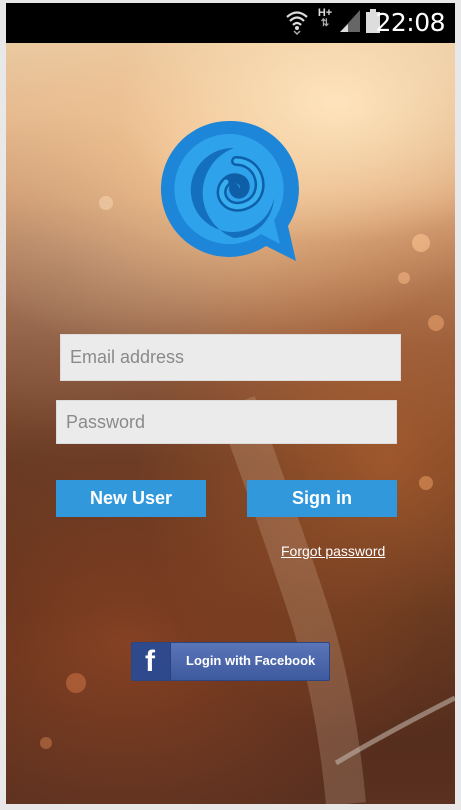 The height and width of the screenshot is (810, 461). I want to click on facebook-login-button: f Login with Facebook, so click(230, 661).